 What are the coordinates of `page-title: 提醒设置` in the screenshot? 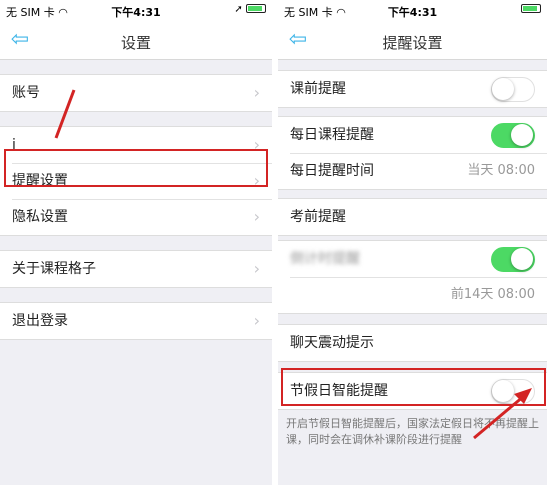 It's located at (412, 43).